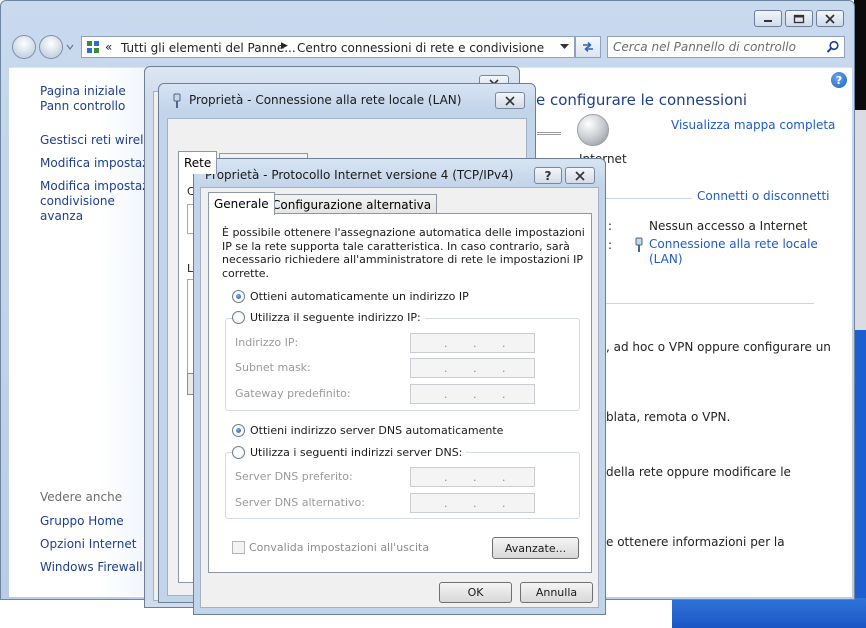 Image resolution: width=866 pixels, height=628 pixels. Describe the element at coordinates (728, 226) in the screenshot. I see `access-type-value: Nessun accesso a Internet` at that location.